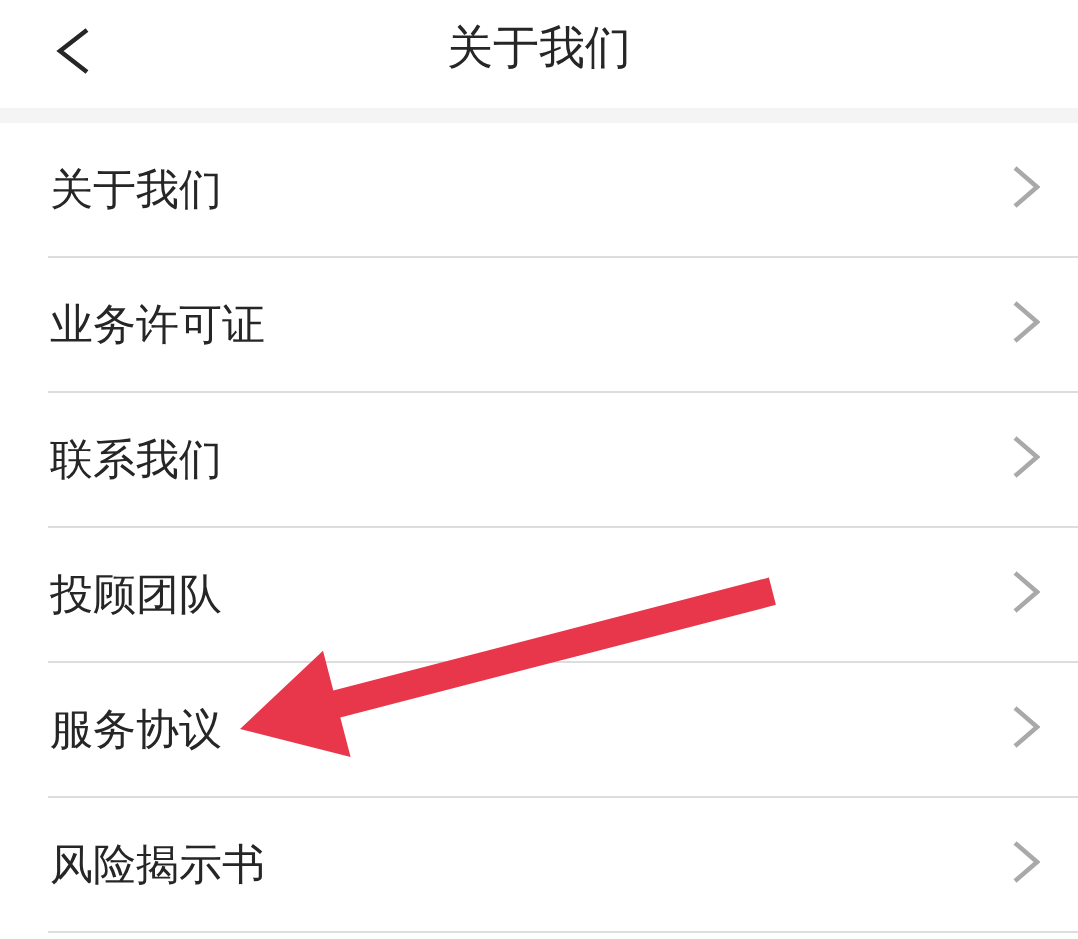  What do you see at coordinates (563, 865) in the screenshot?
I see `menu-item: 风险揭示书` at bounding box center [563, 865].